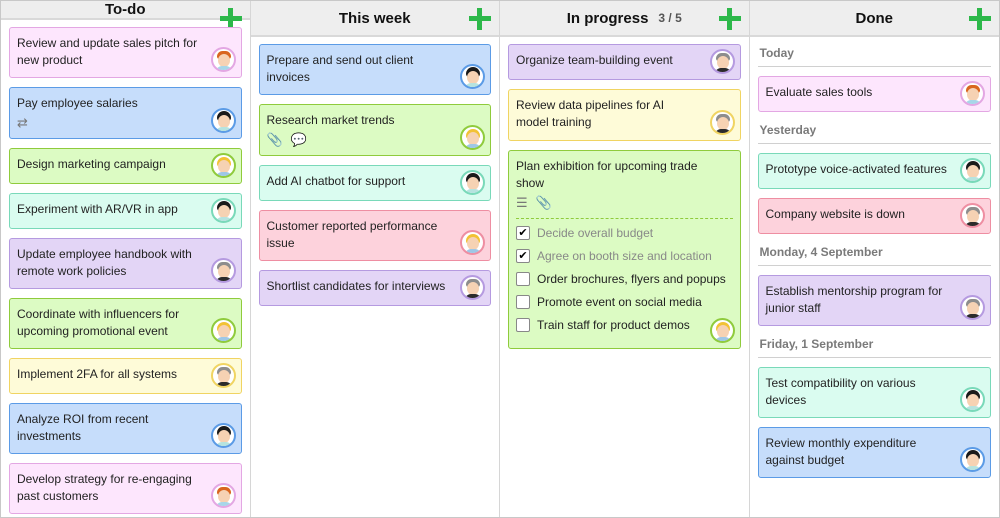 The image size is (1000, 518). I want to click on column-header: Done, so click(874, 19).